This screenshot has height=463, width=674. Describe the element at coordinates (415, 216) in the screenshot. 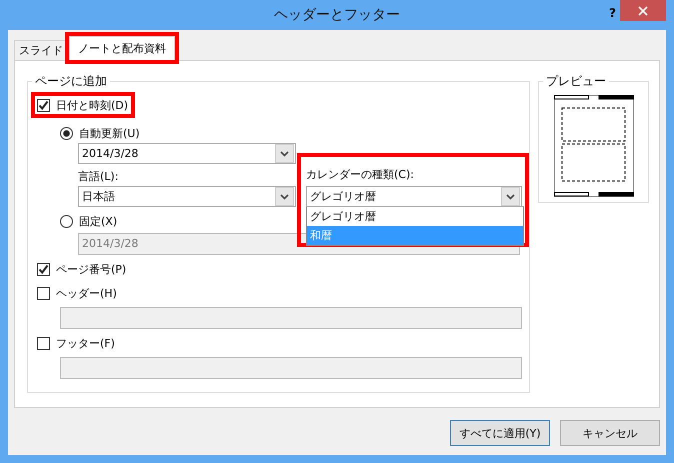

I see `dropdown-option: グレゴリオ暦` at that location.